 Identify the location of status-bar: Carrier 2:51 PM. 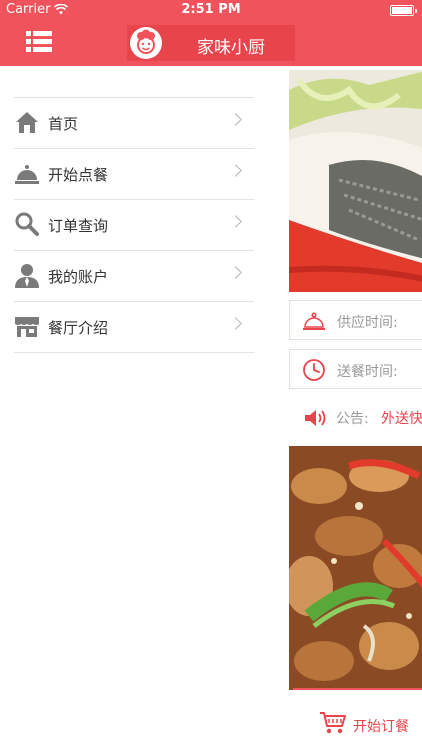
(211, 10).